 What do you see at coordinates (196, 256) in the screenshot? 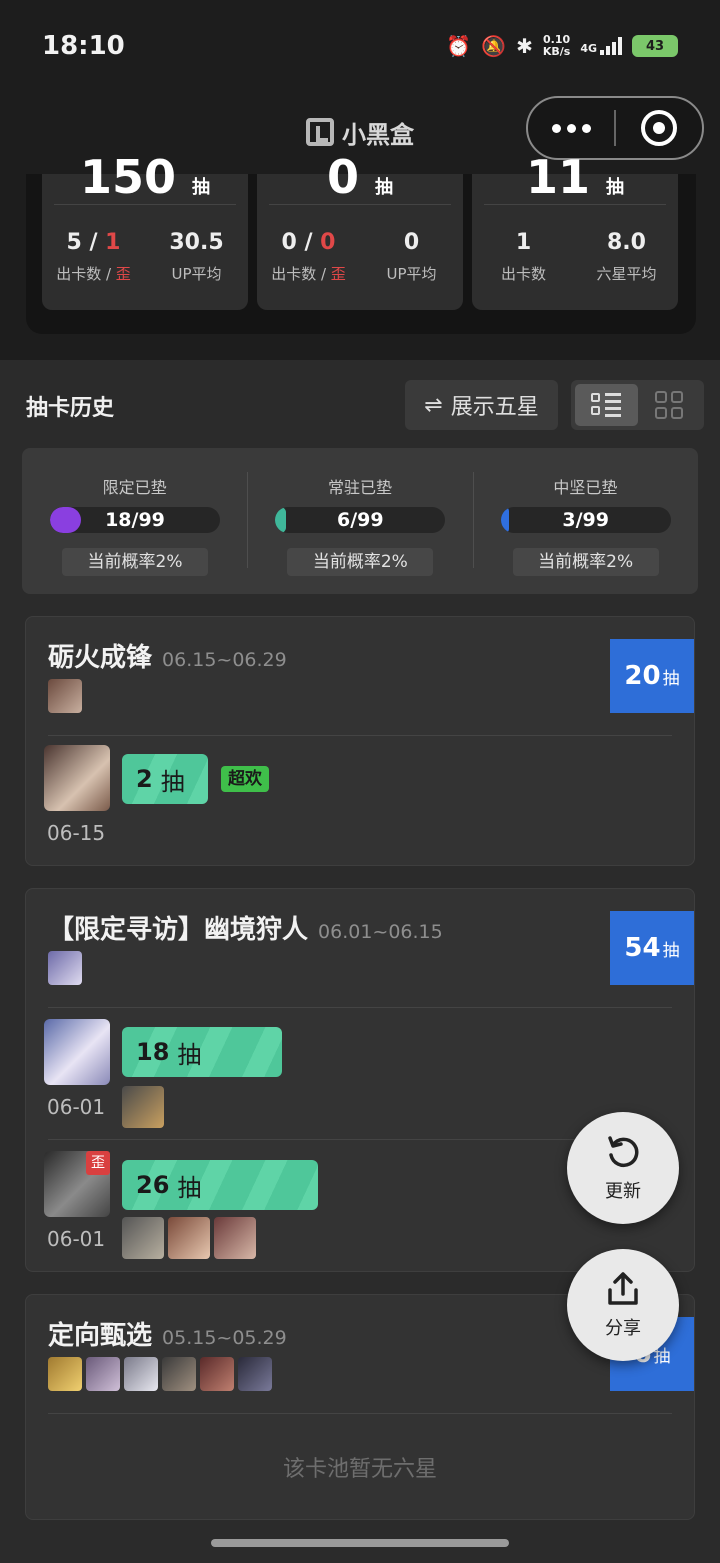
I see `stat-right: 30.5 UP平均` at bounding box center [196, 256].